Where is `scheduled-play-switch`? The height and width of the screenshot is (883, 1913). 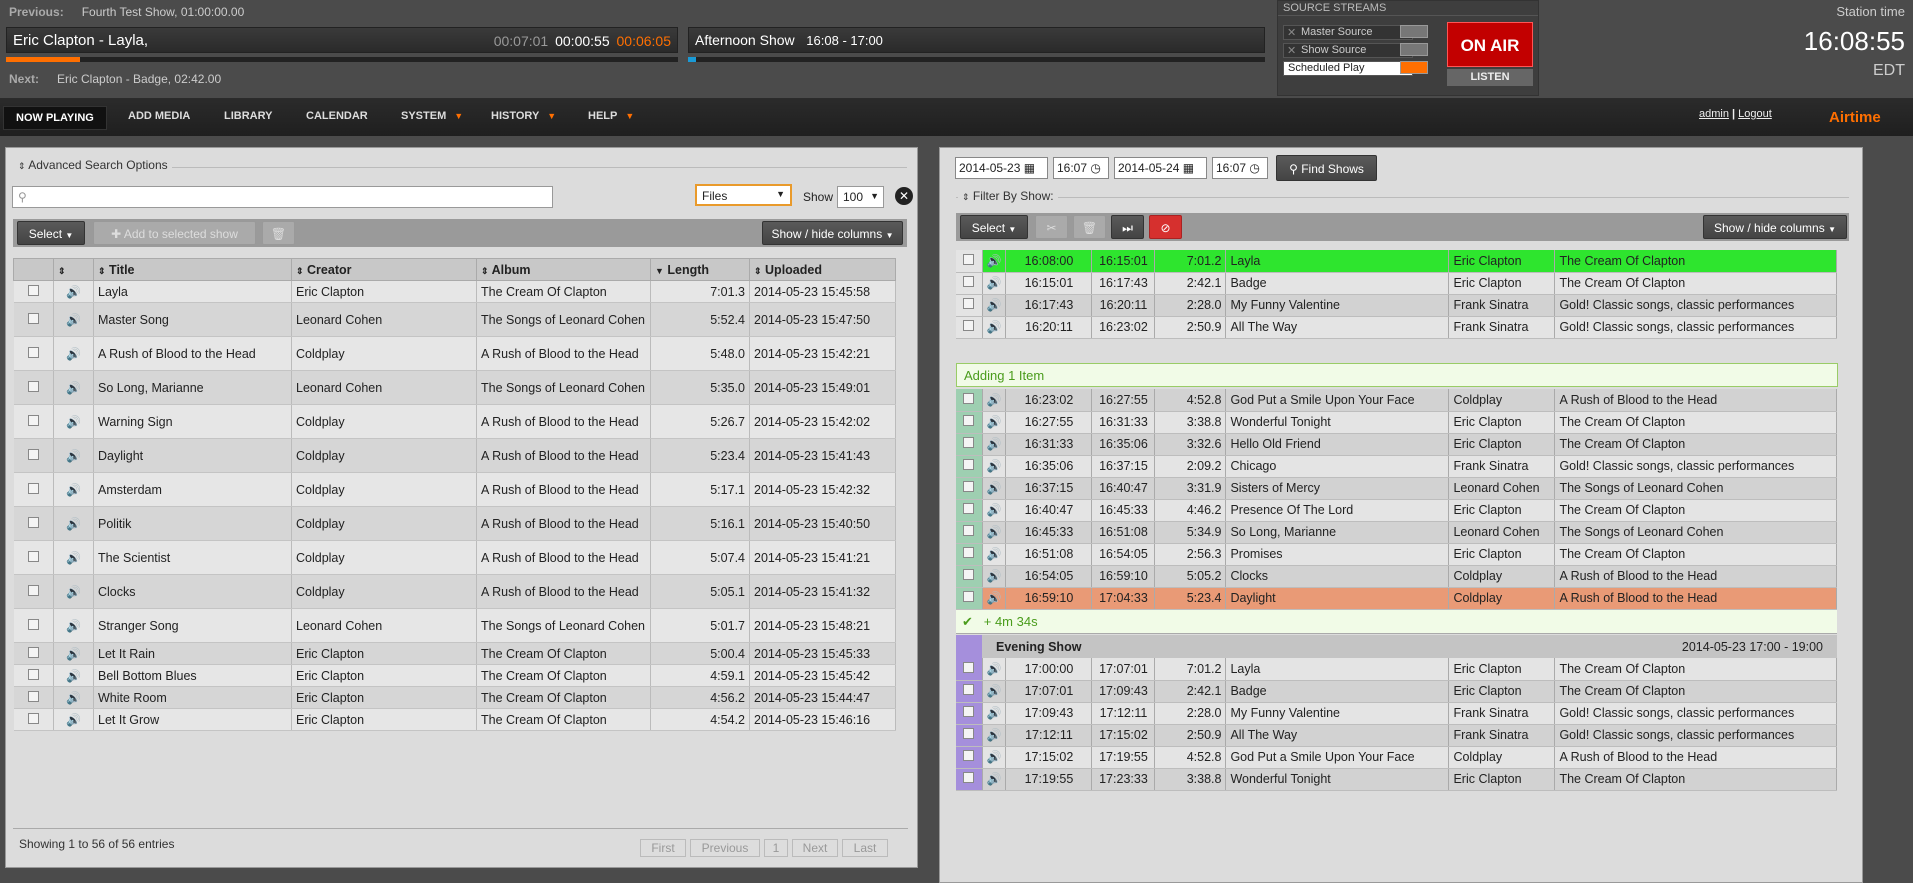 scheduled-play-switch is located at coordinates (1414, 67).